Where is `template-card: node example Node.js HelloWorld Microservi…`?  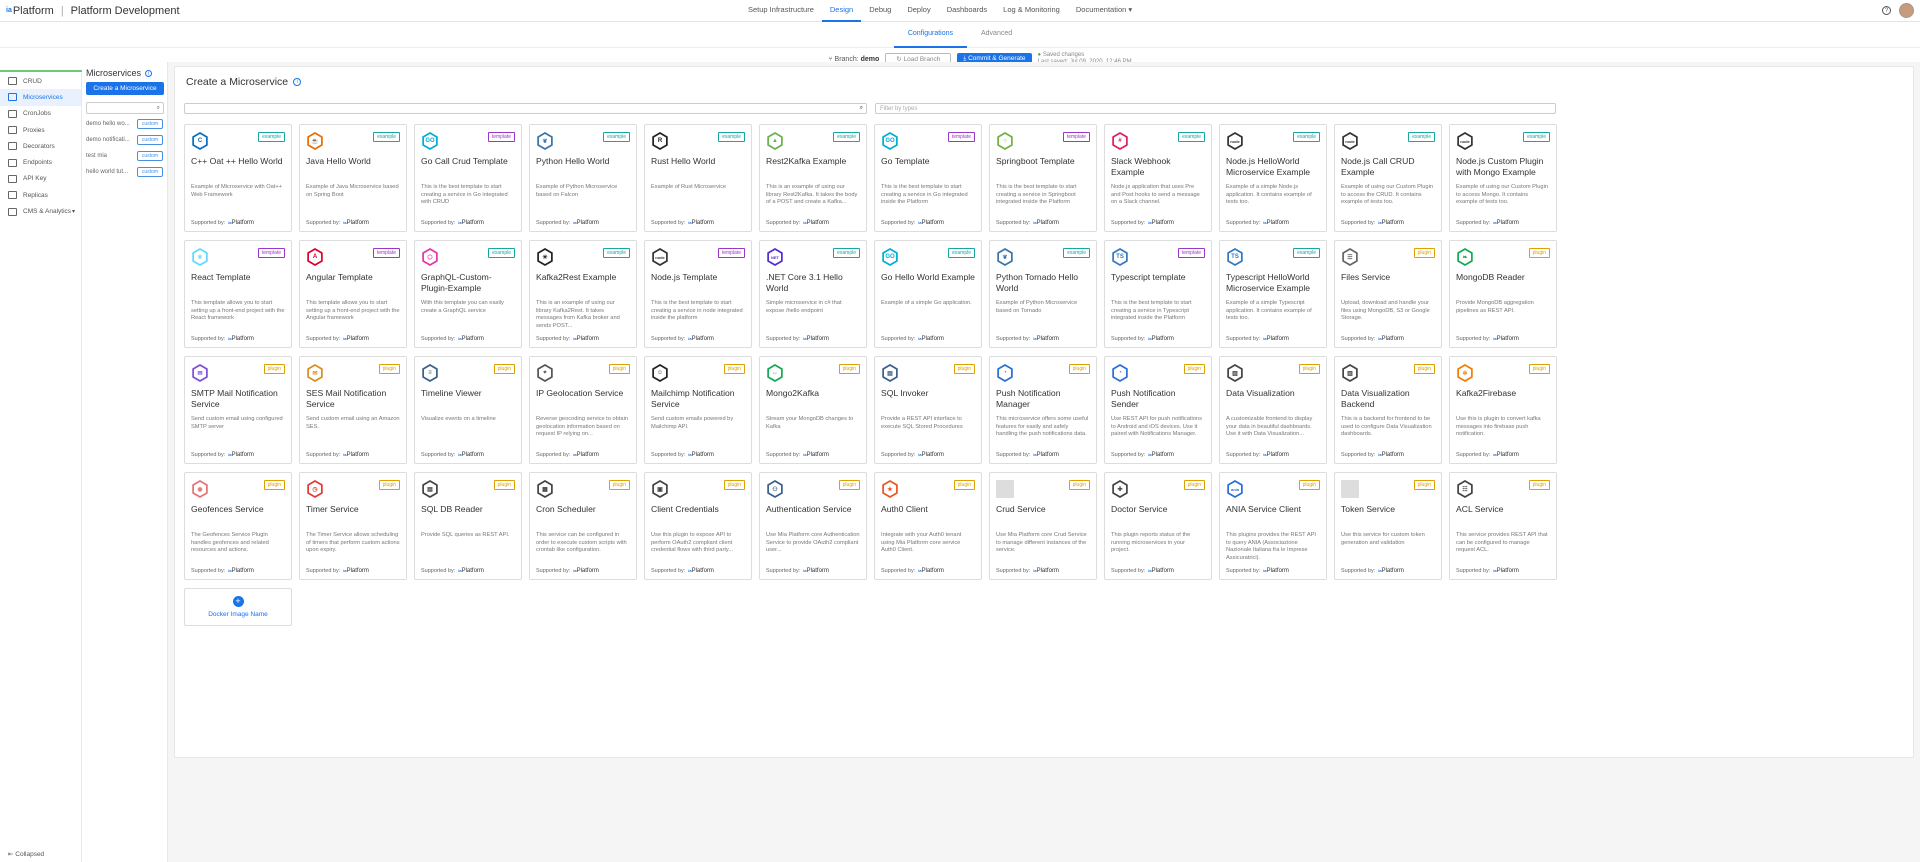
template-card: node example Node.js HelloWorld Microservi… is located at coordinates (1273, 178).